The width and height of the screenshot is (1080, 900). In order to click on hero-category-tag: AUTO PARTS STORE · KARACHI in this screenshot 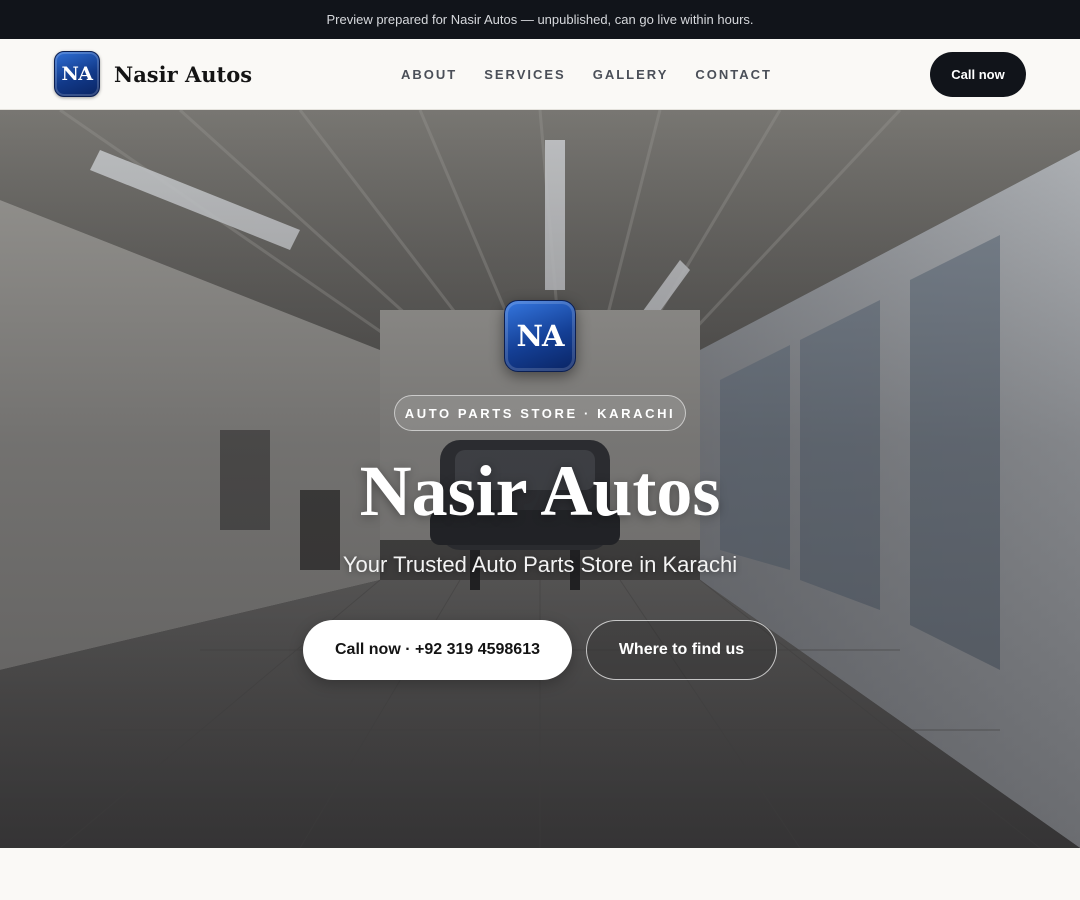, I will do `click(540, 413)`.